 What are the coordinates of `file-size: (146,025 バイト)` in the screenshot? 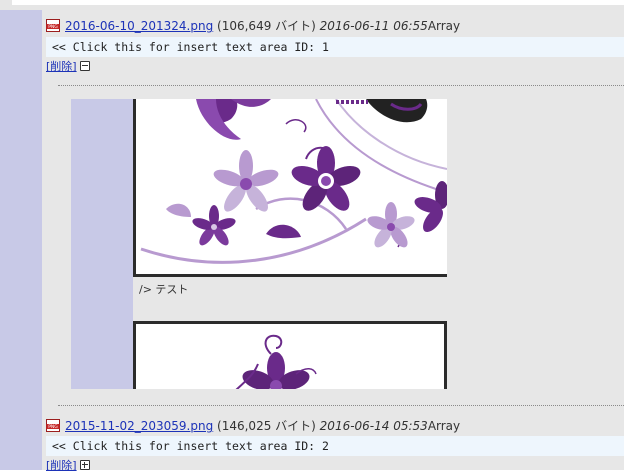 It's located at (266, 426).